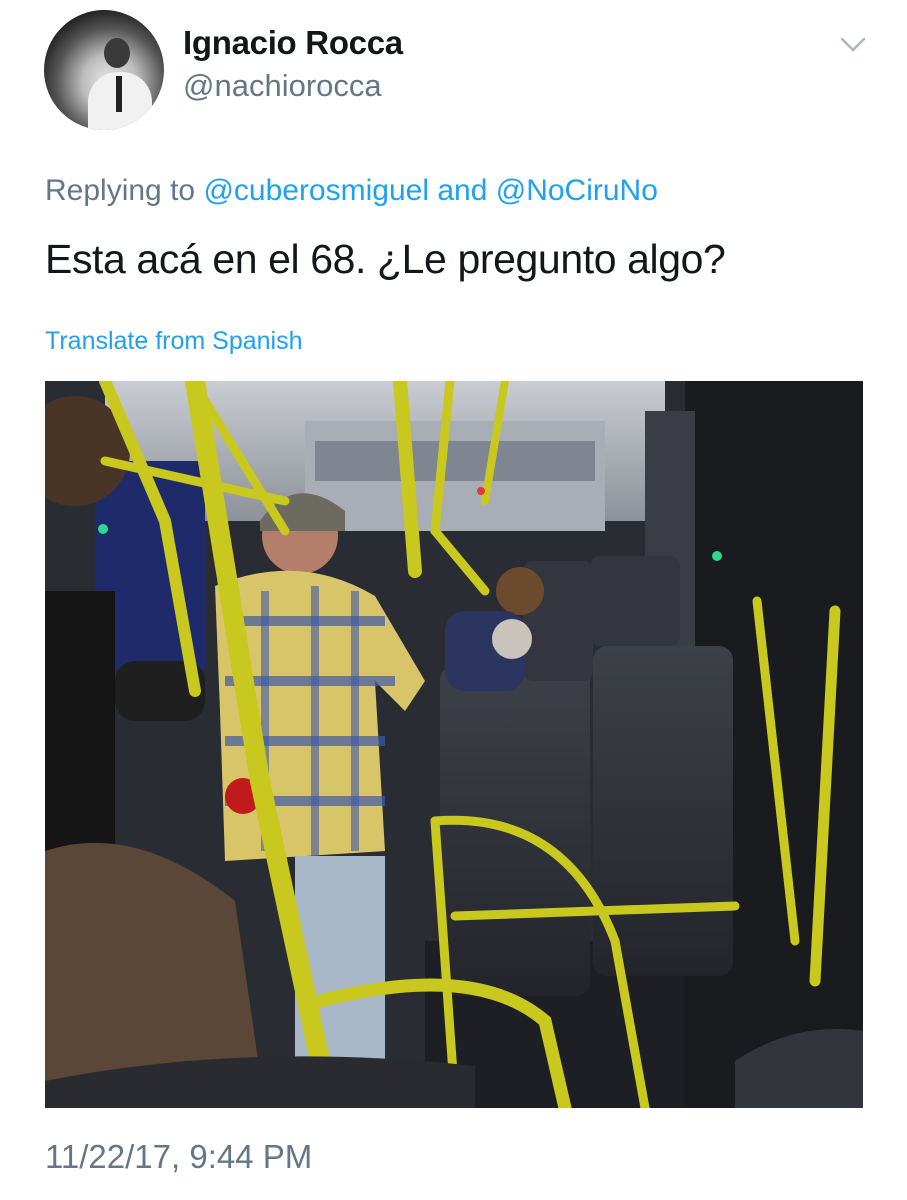  Describe the element at coordinates (119, 94) in the screenshot. I see `avatar-tie` at that location.